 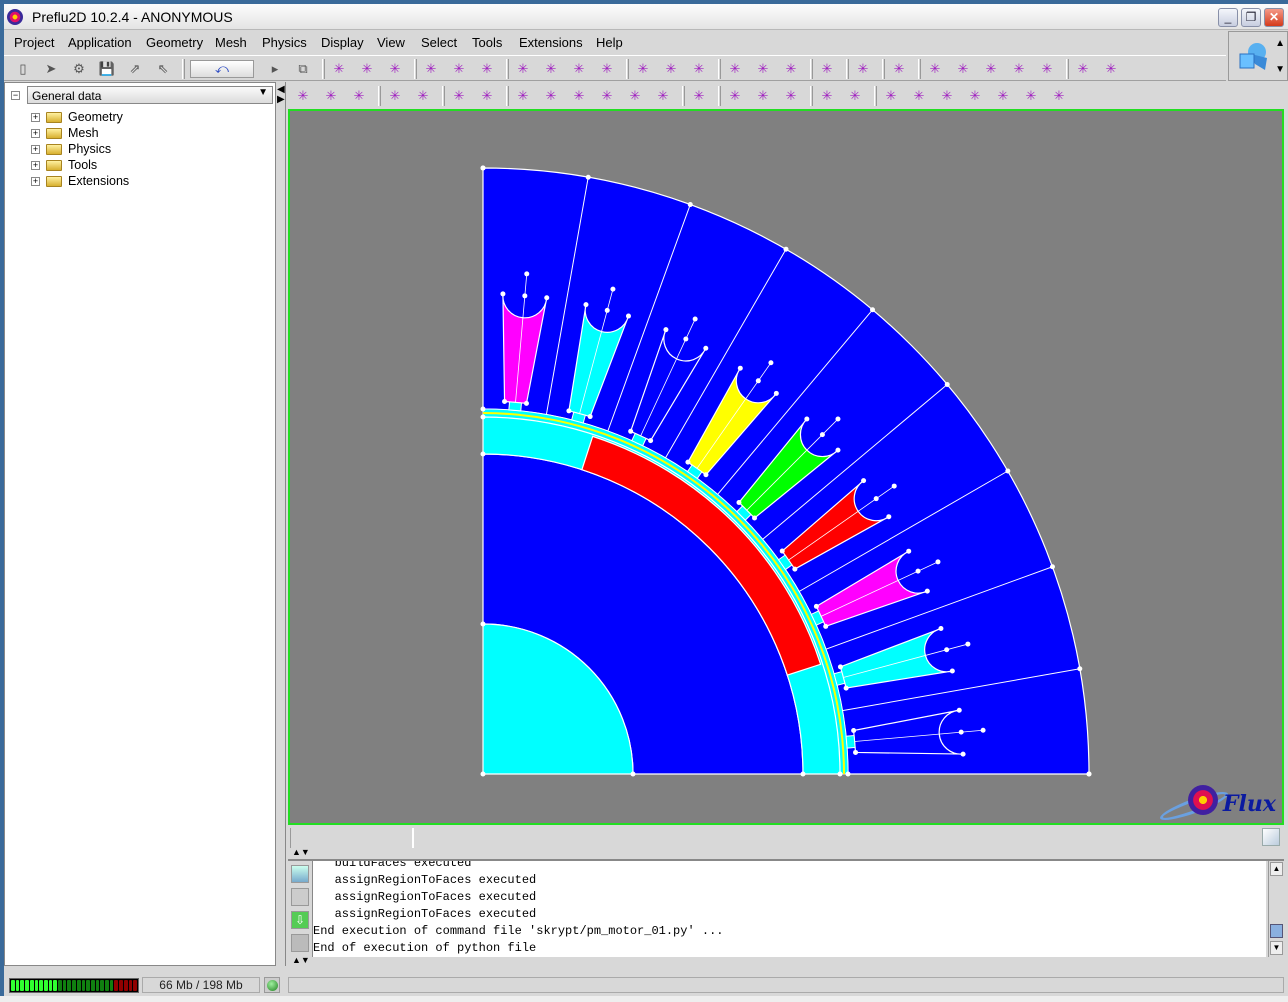 What do you see at coordinates (281, 99) in the screenshot?
I see `expand-right-icon: ▶` at bounding box center [281, 99].